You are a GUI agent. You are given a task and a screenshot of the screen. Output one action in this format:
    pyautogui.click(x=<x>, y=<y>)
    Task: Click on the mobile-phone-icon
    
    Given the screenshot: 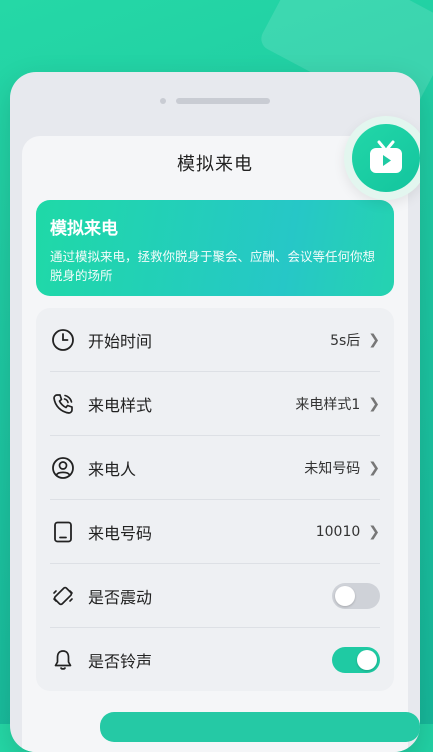 What is the action you would take?
    pyautogui.click(x=63, y=532)
    